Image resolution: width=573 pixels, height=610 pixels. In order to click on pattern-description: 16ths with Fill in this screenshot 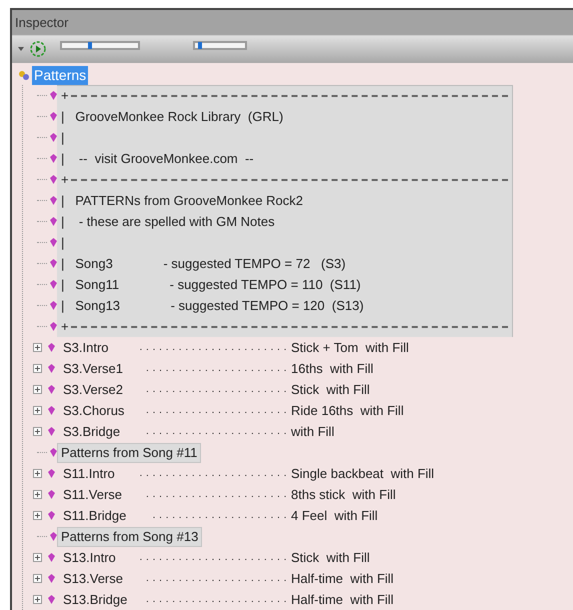, I will do `click(332, 369)`.